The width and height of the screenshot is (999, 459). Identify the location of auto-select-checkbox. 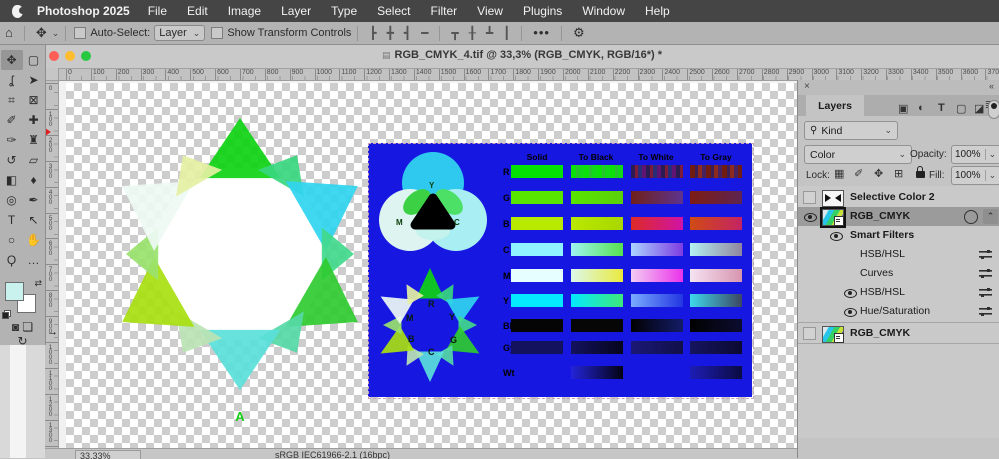
(80, 33).